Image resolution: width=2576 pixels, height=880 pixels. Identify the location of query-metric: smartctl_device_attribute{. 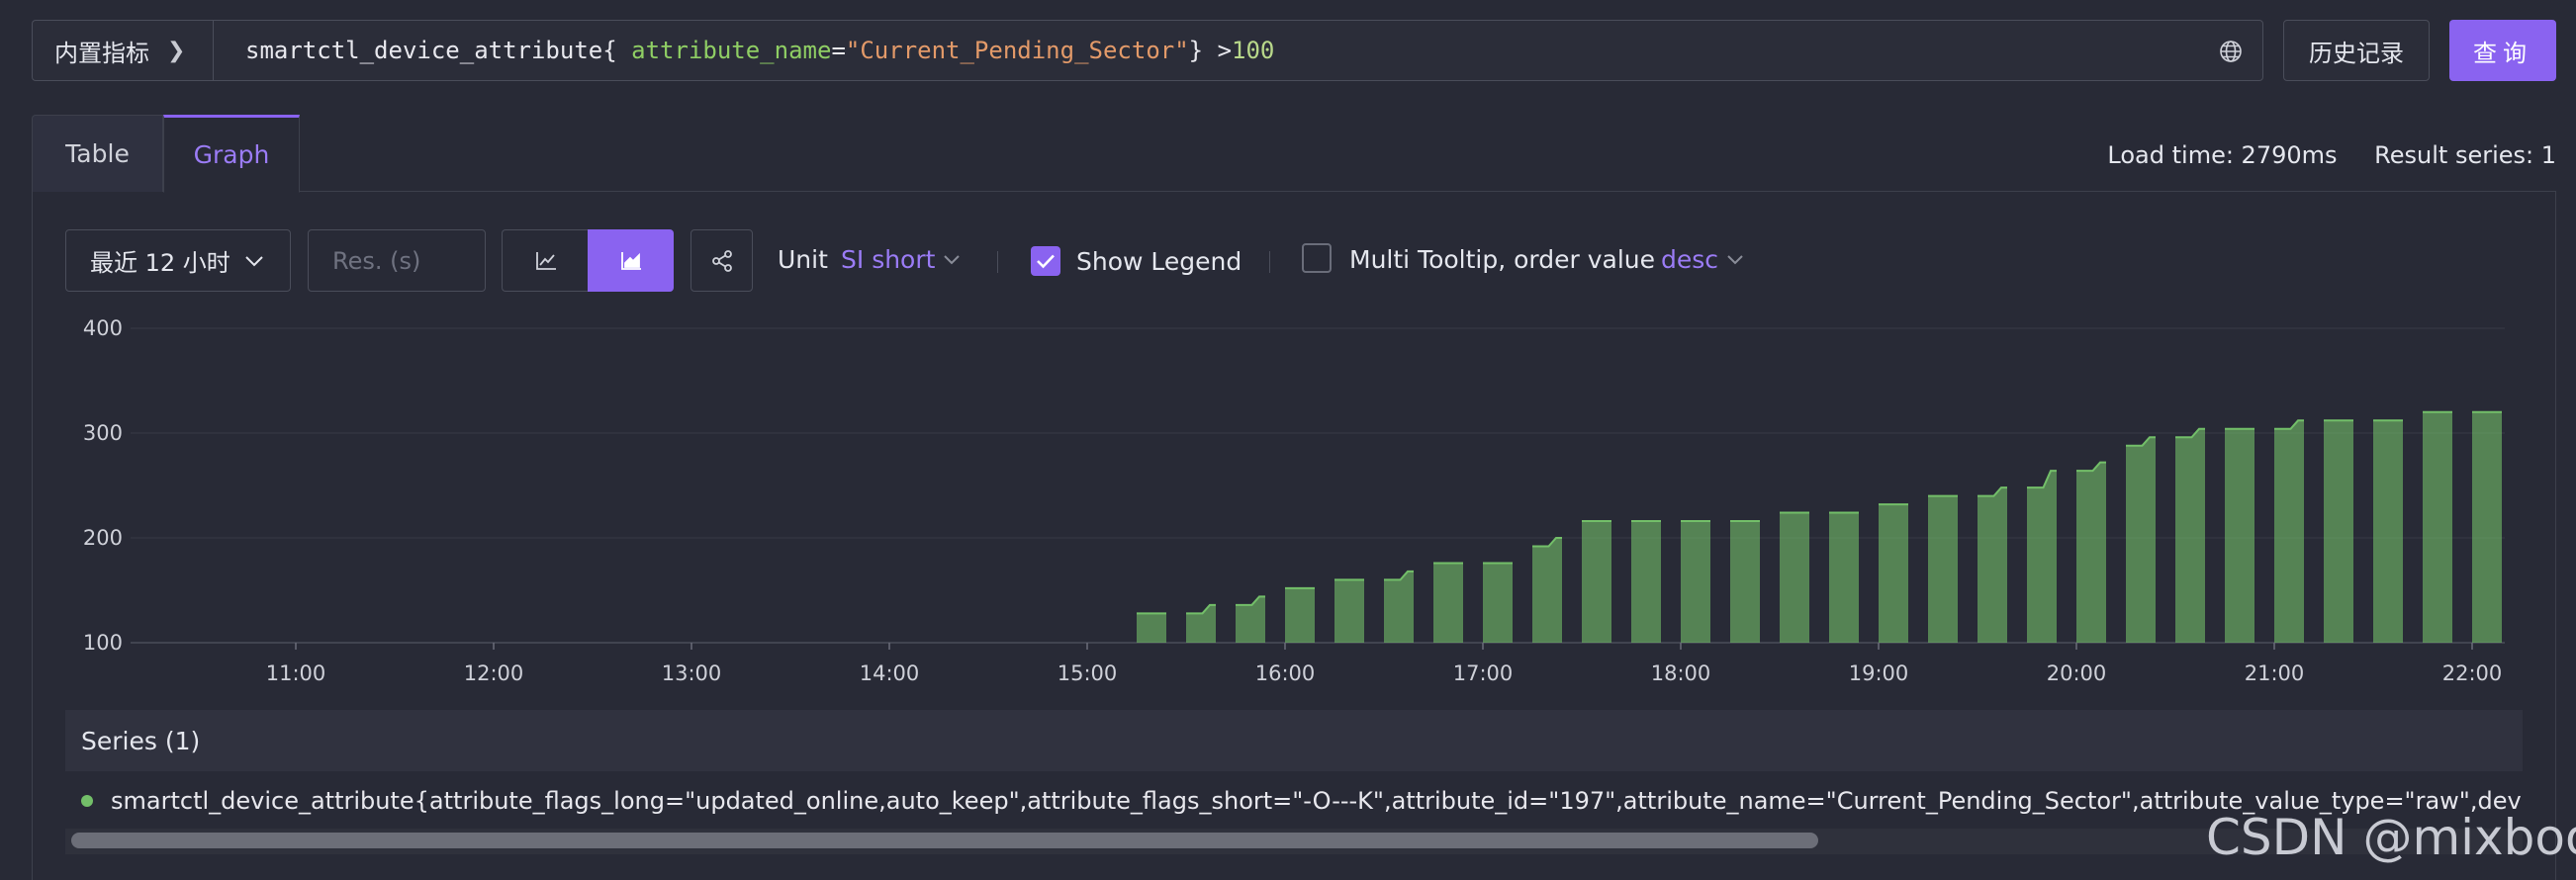
(439, 50).